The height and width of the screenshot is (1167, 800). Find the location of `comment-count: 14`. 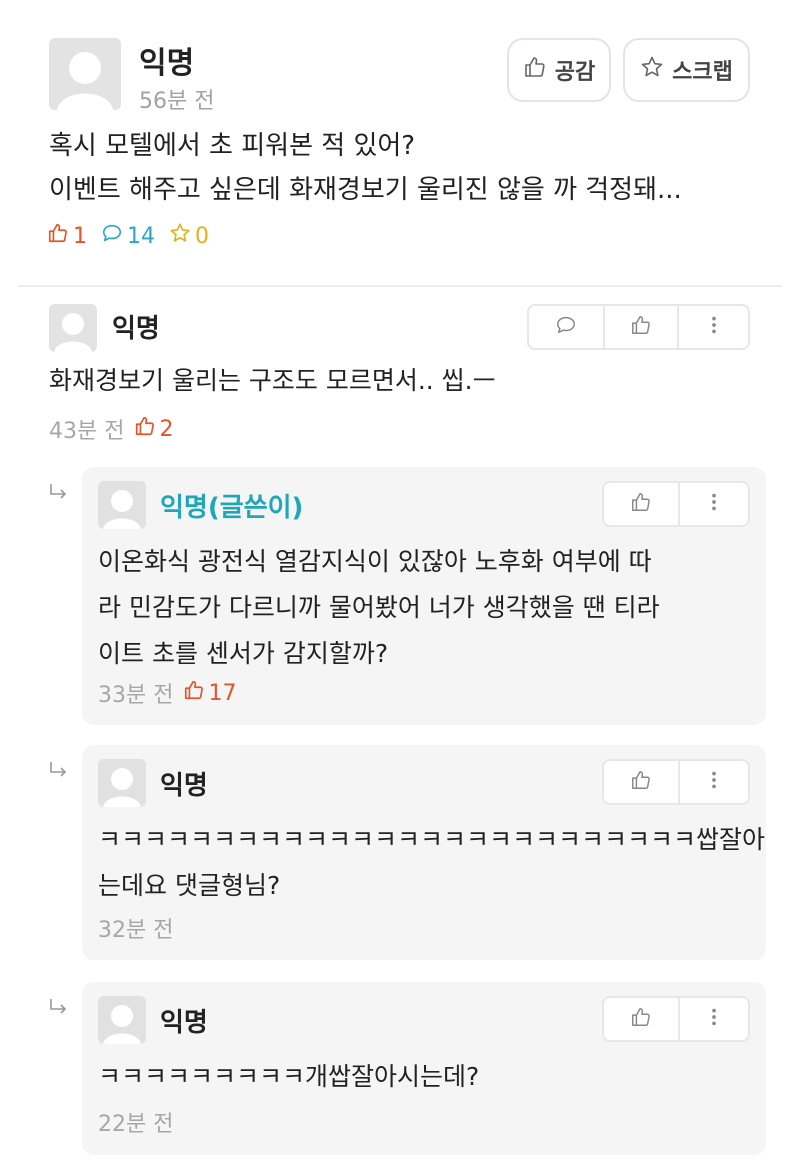

comment-count: 14 is located at coordinates (141, 236).